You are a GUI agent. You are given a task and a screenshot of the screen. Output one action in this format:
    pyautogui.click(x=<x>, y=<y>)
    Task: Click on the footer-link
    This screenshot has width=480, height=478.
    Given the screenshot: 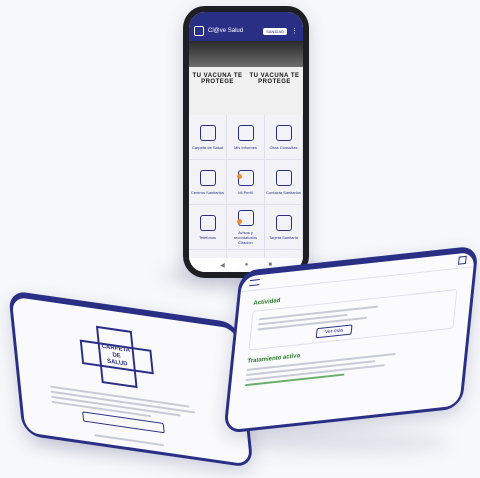 What is the action you would take?
    pyautogui.click(x=129, y=440)
    